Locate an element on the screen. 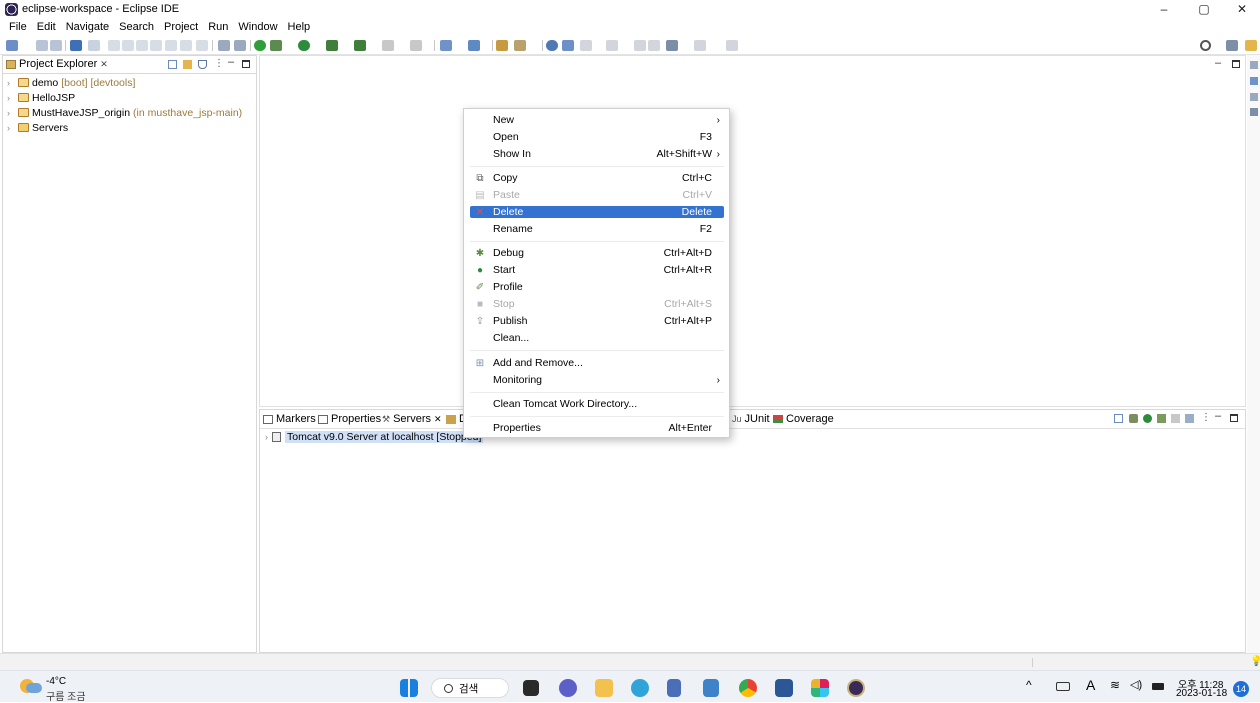  tree-item-demo: › demo [boot] [devtools] is located at coordinates (71, 82).